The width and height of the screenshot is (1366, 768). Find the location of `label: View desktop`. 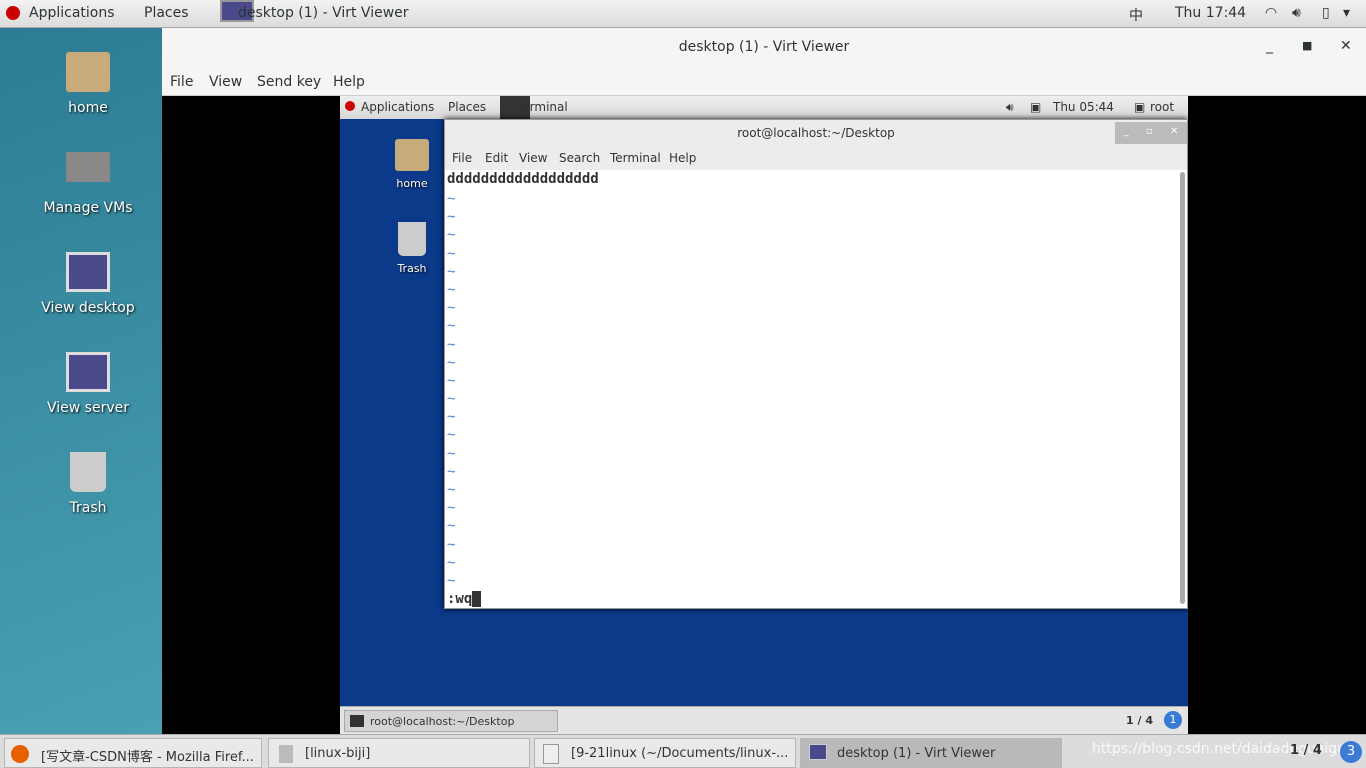

label: View desktop is located at coordinates (88, 308).